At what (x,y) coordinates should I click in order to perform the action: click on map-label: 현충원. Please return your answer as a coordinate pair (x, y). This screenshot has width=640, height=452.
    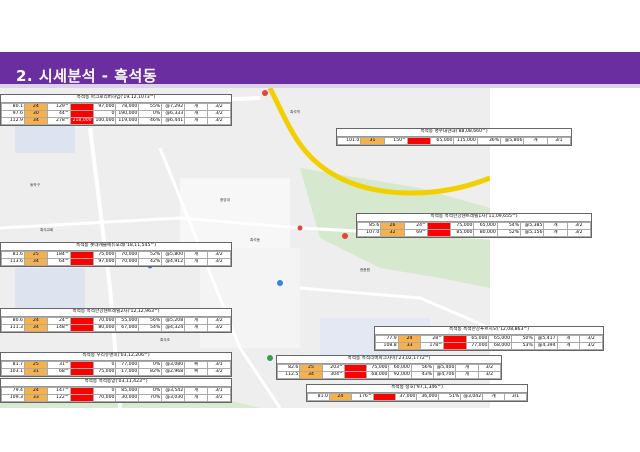
    Looking at the image, I should click on (365, 270).